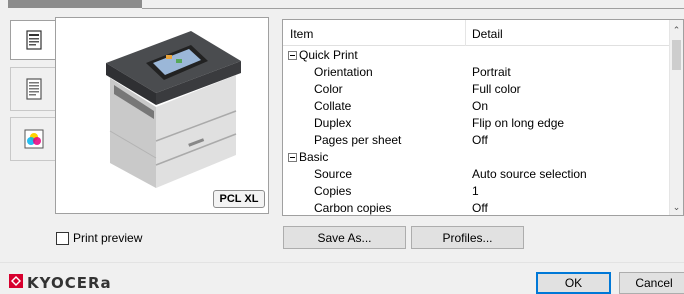 This screenshot has width=684, height=294. What do you see at coordinates (16, 282) in the screenshot?
I see `kyocera-logo-icon` at bounding box center [16, 282].